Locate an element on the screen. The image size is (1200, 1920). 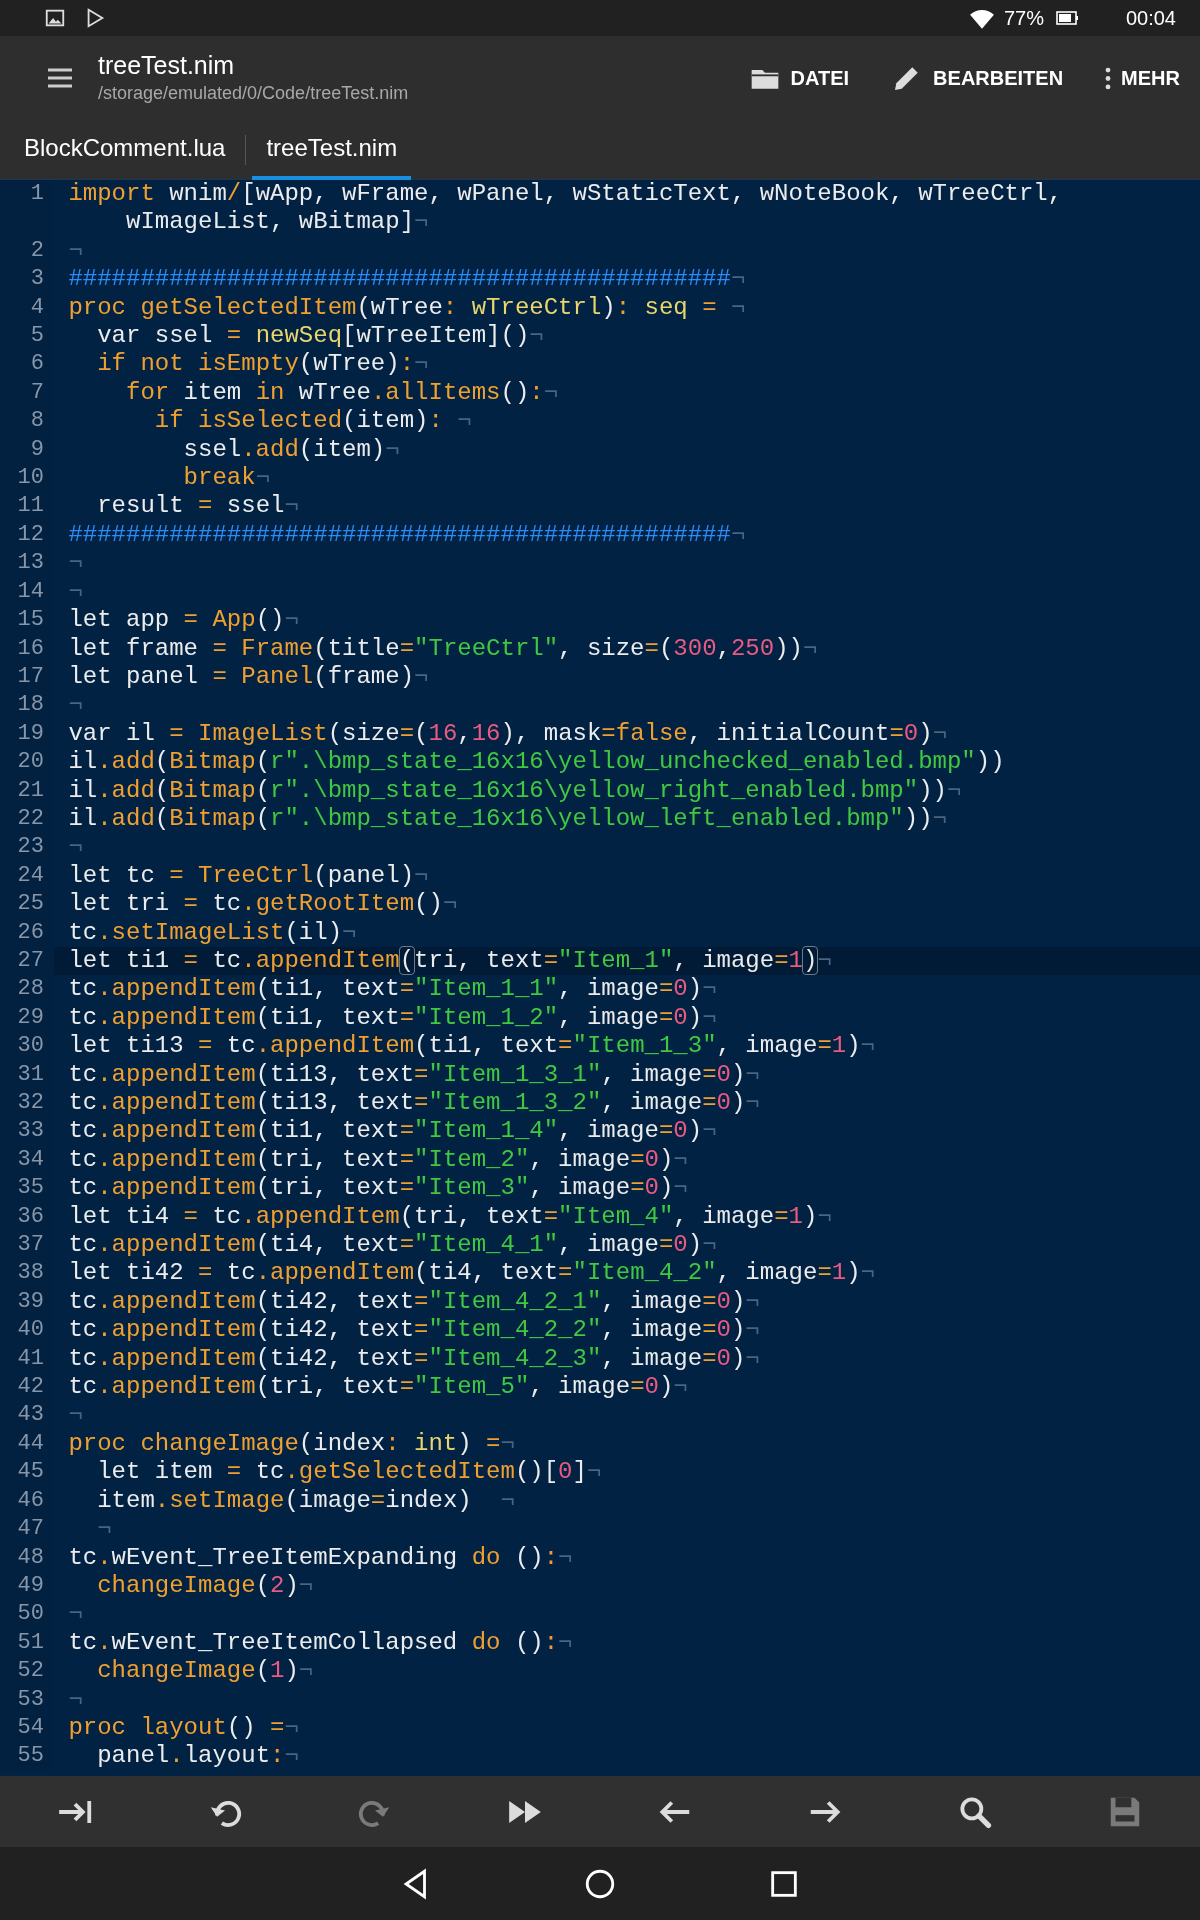
line-number: 6 is located at coordinates (27, 364).